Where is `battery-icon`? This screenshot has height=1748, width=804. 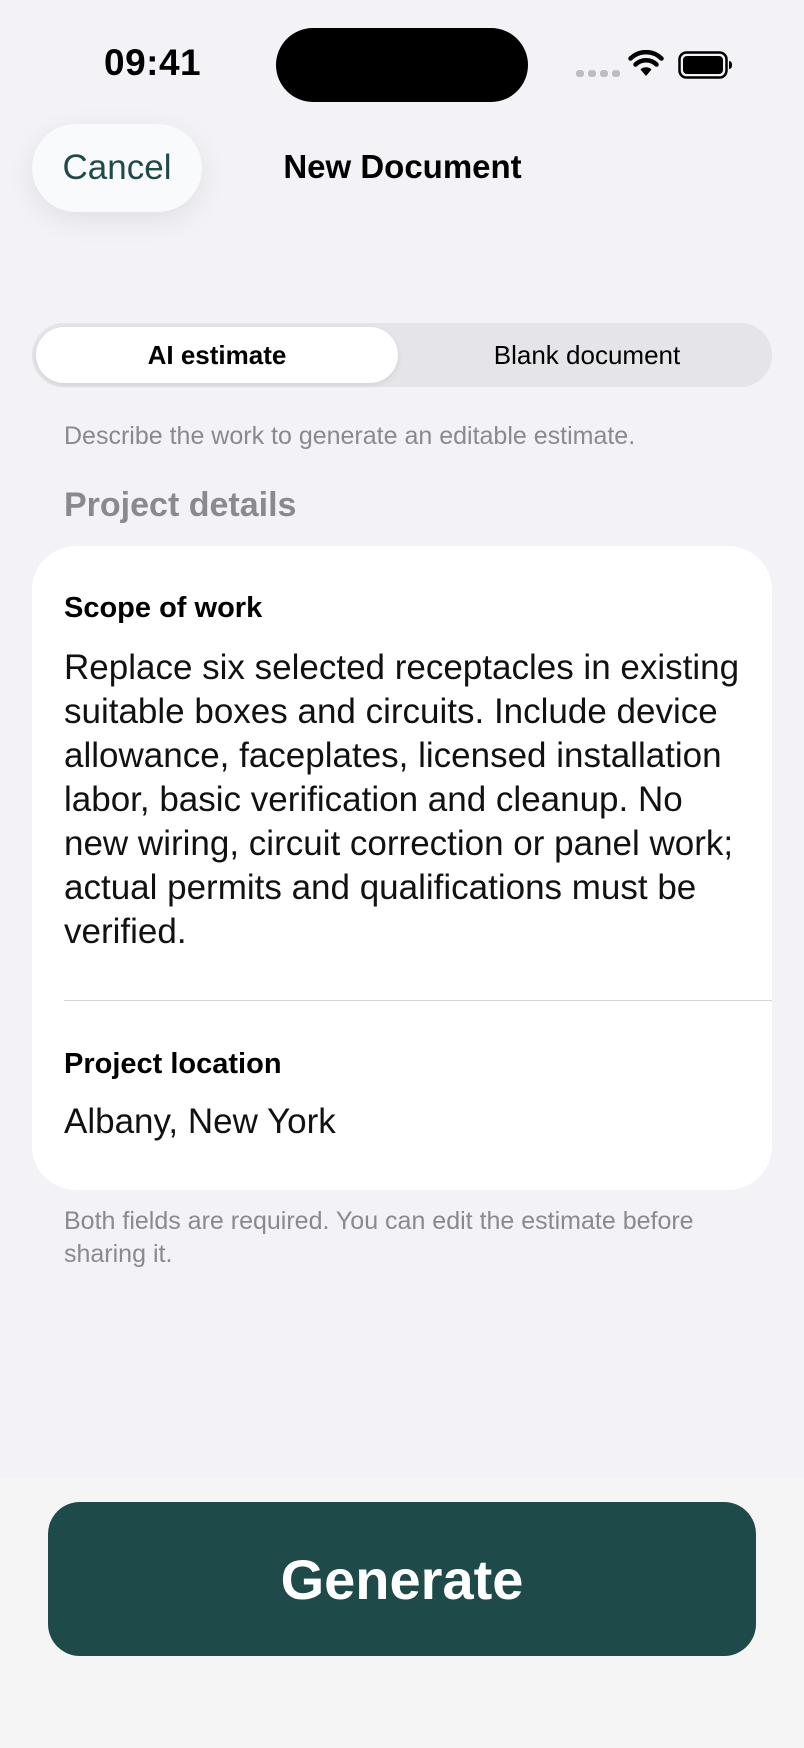
battery-icon is located at coordinates (705, 65).